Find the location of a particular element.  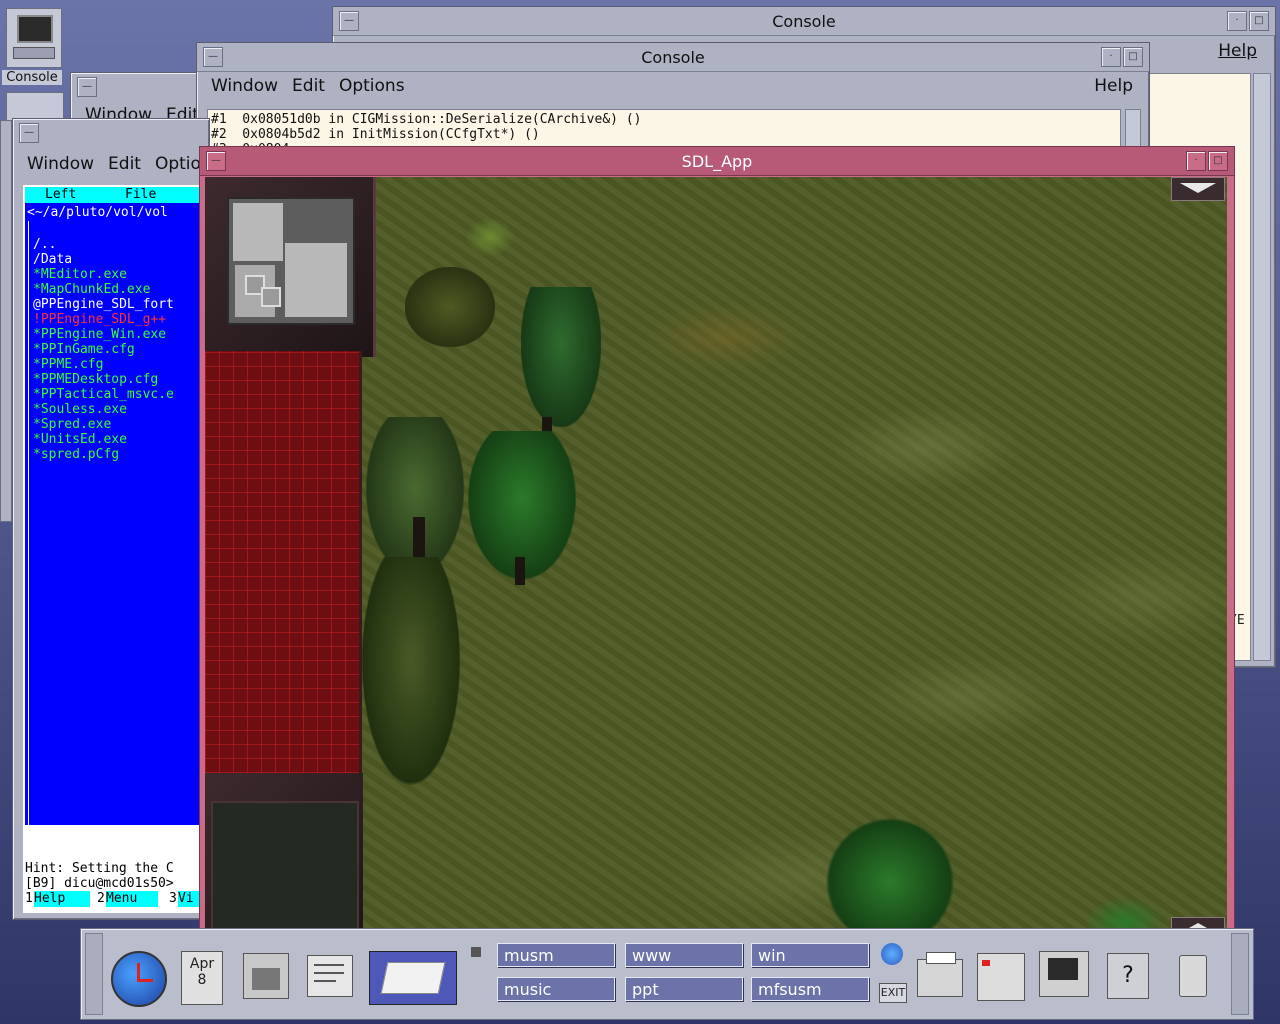

calendar-month: Apr is located at coordinates (202, 964).